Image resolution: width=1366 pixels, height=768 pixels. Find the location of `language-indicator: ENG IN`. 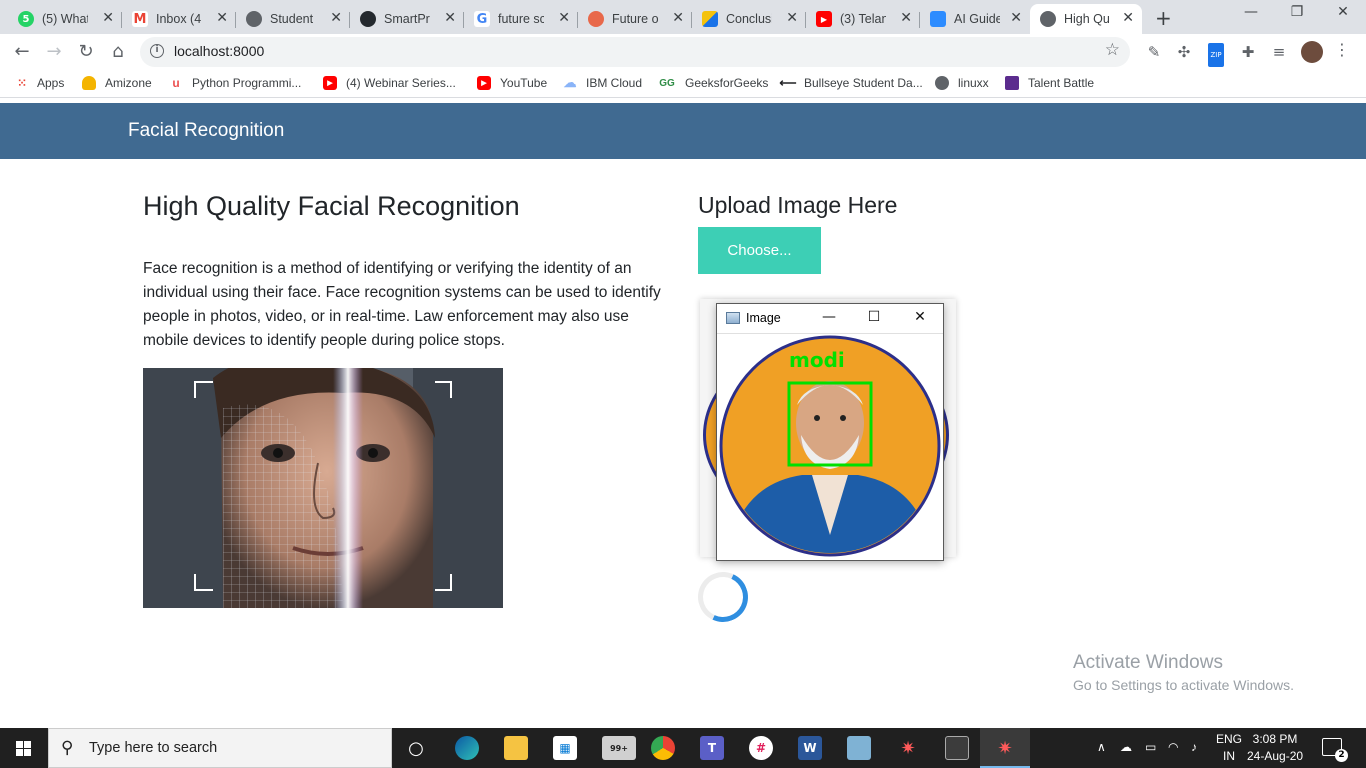

language-indicator: ENG IN is located at coordinates (1229, 748).